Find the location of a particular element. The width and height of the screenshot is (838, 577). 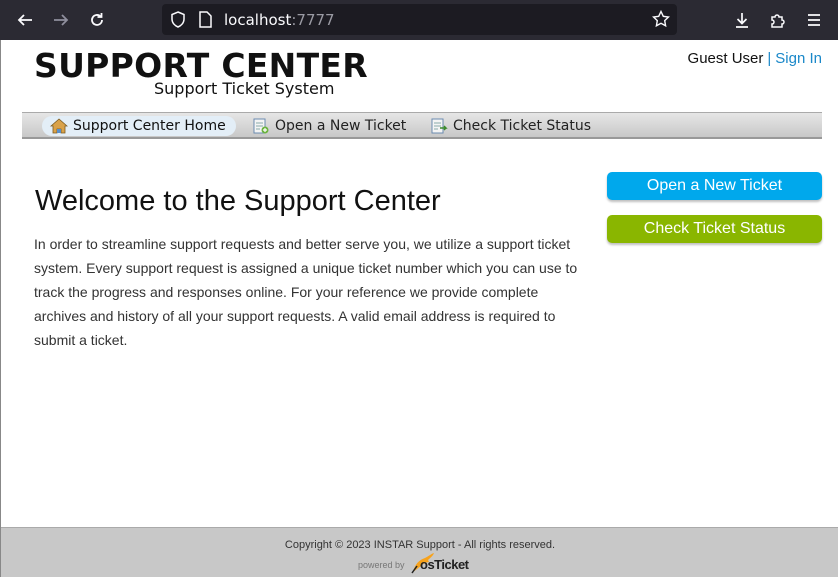

forward-button is located at coordinates (61, 20).